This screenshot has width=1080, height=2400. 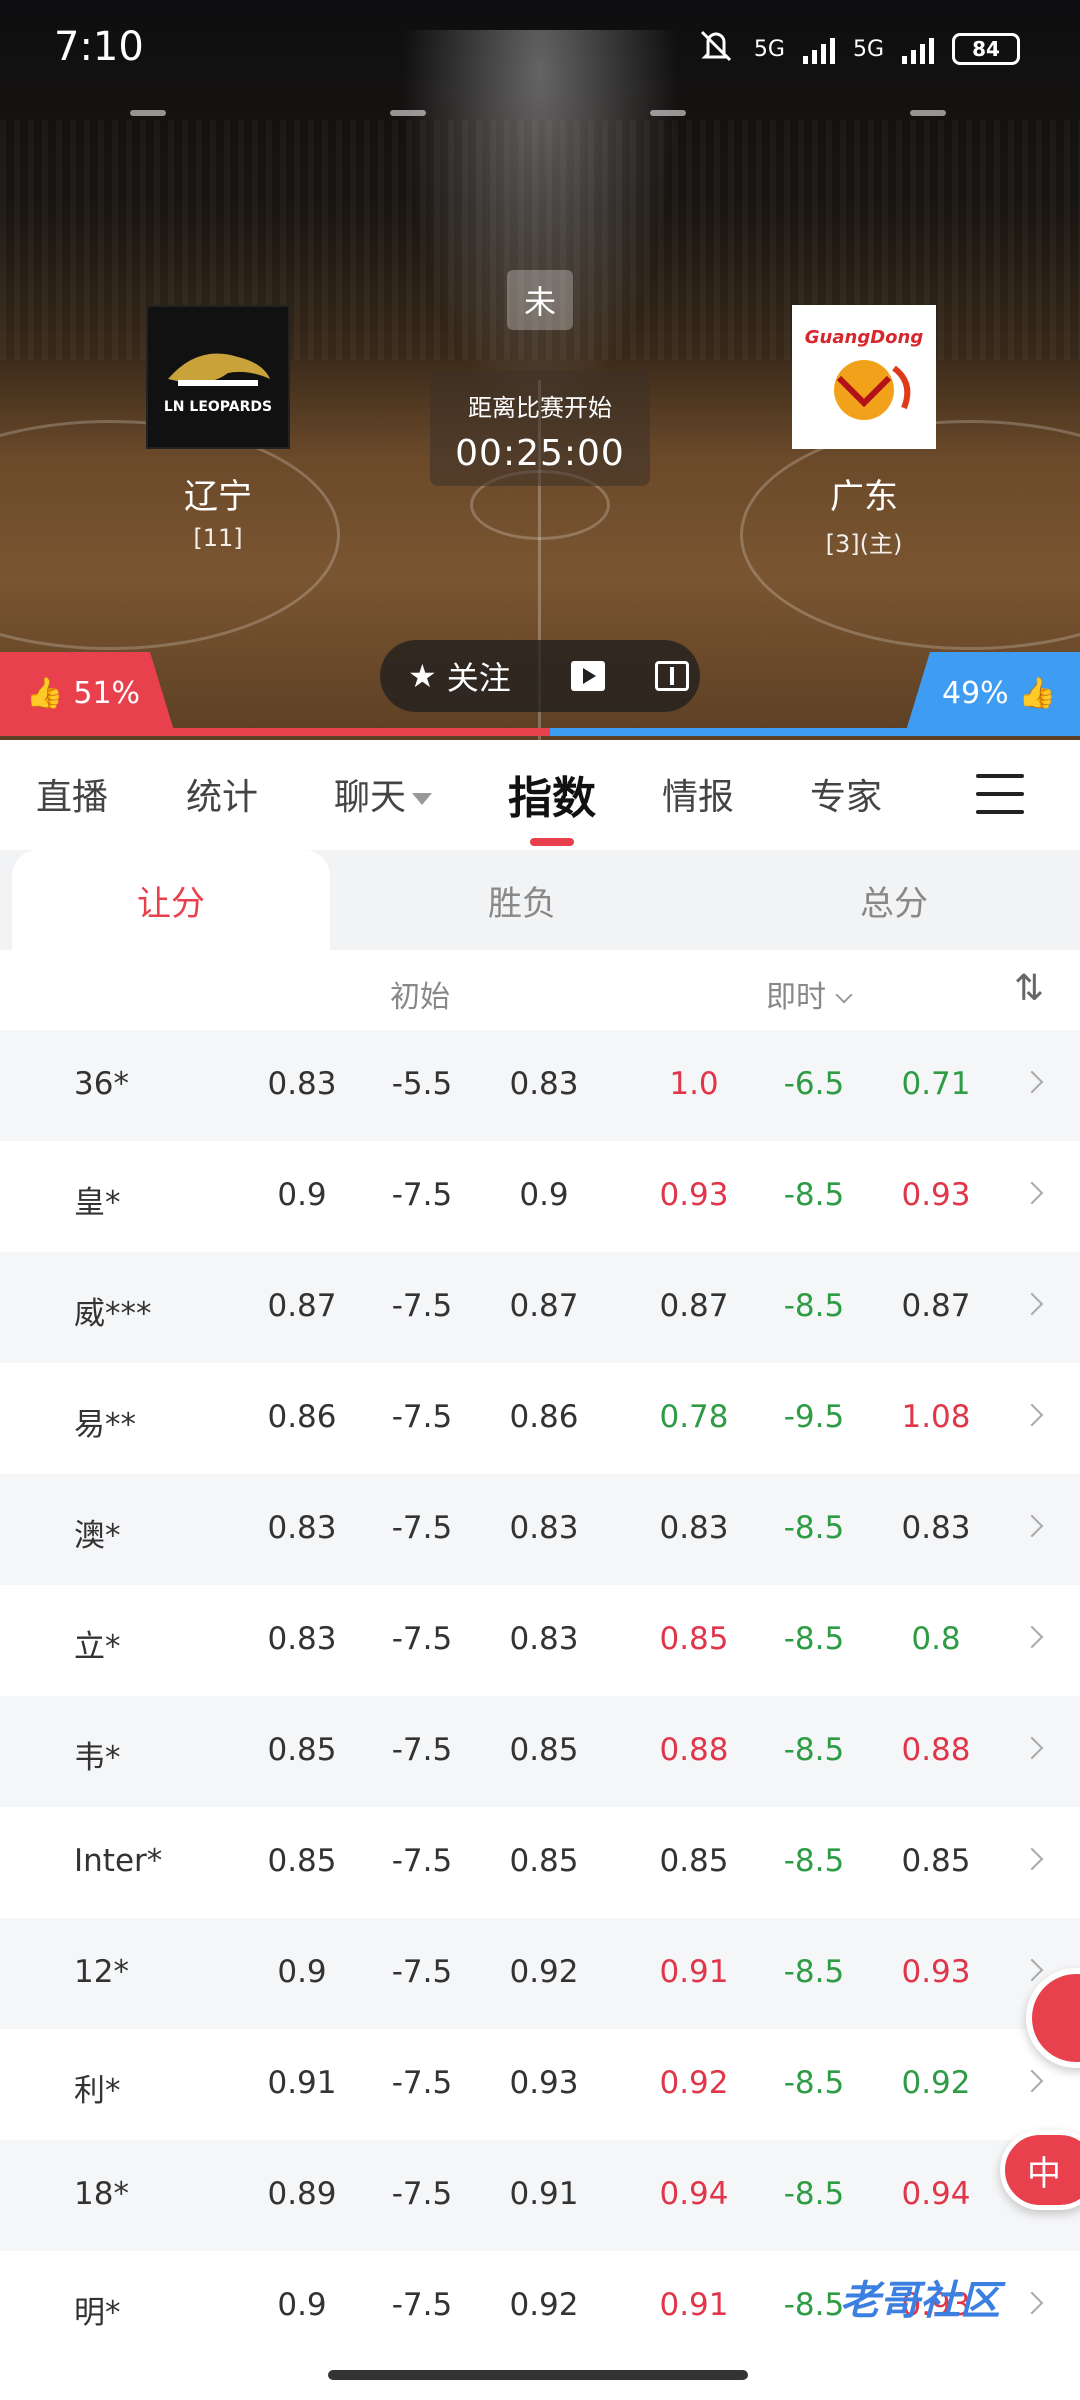 What do you see at coordinates (698, 794) in the screenshot?
I see `tab-intel: 情报` at bounding box center [698, 794].